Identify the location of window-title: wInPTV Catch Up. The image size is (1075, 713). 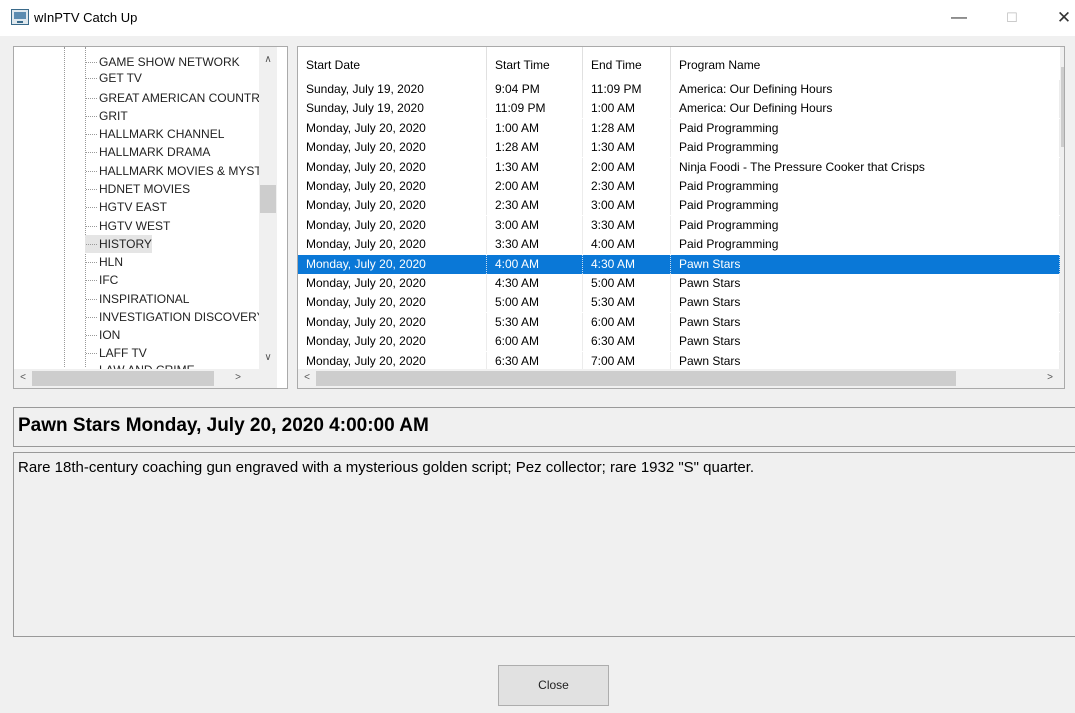
(86, 17).